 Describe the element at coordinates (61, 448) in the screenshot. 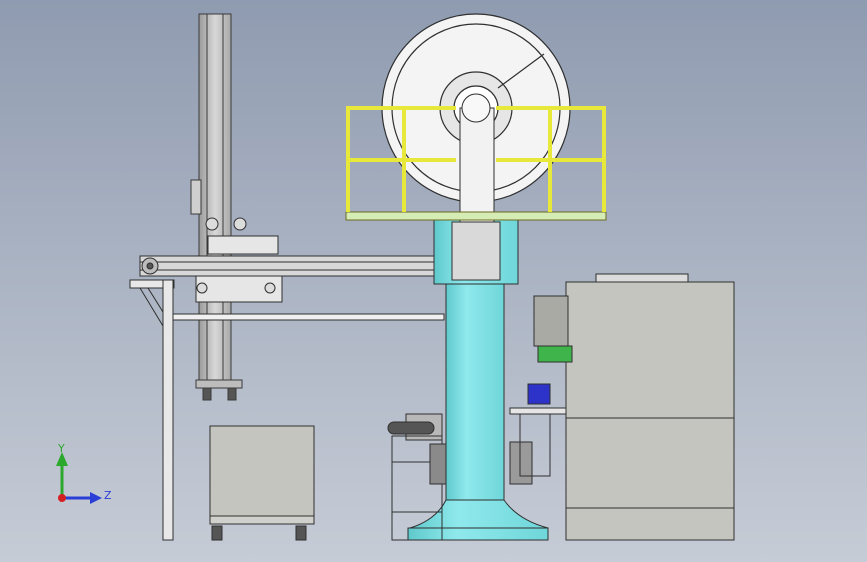

I see `y-axis-label: Y` at that location.